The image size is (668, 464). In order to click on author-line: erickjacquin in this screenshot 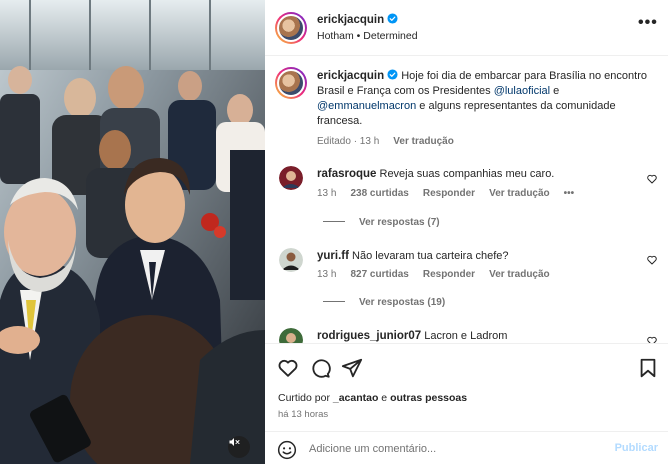, I will do `click(357, 19)`.